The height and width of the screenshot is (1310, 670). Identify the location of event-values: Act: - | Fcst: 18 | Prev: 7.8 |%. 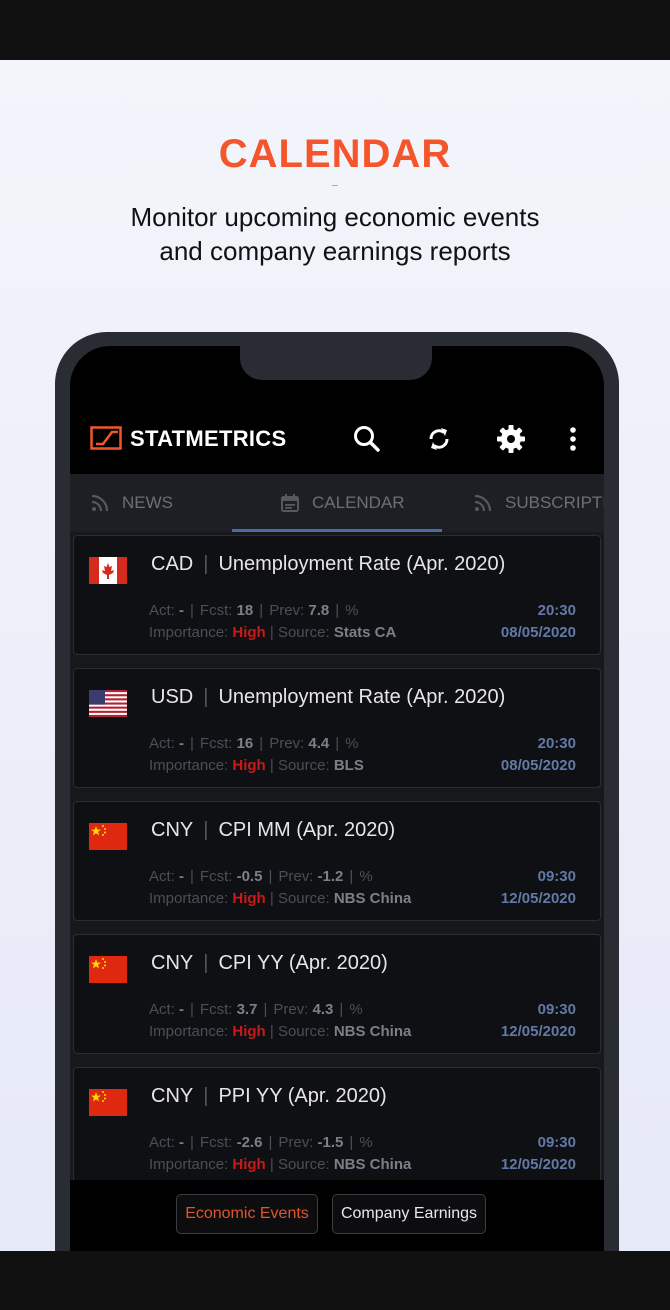
(254, 610).